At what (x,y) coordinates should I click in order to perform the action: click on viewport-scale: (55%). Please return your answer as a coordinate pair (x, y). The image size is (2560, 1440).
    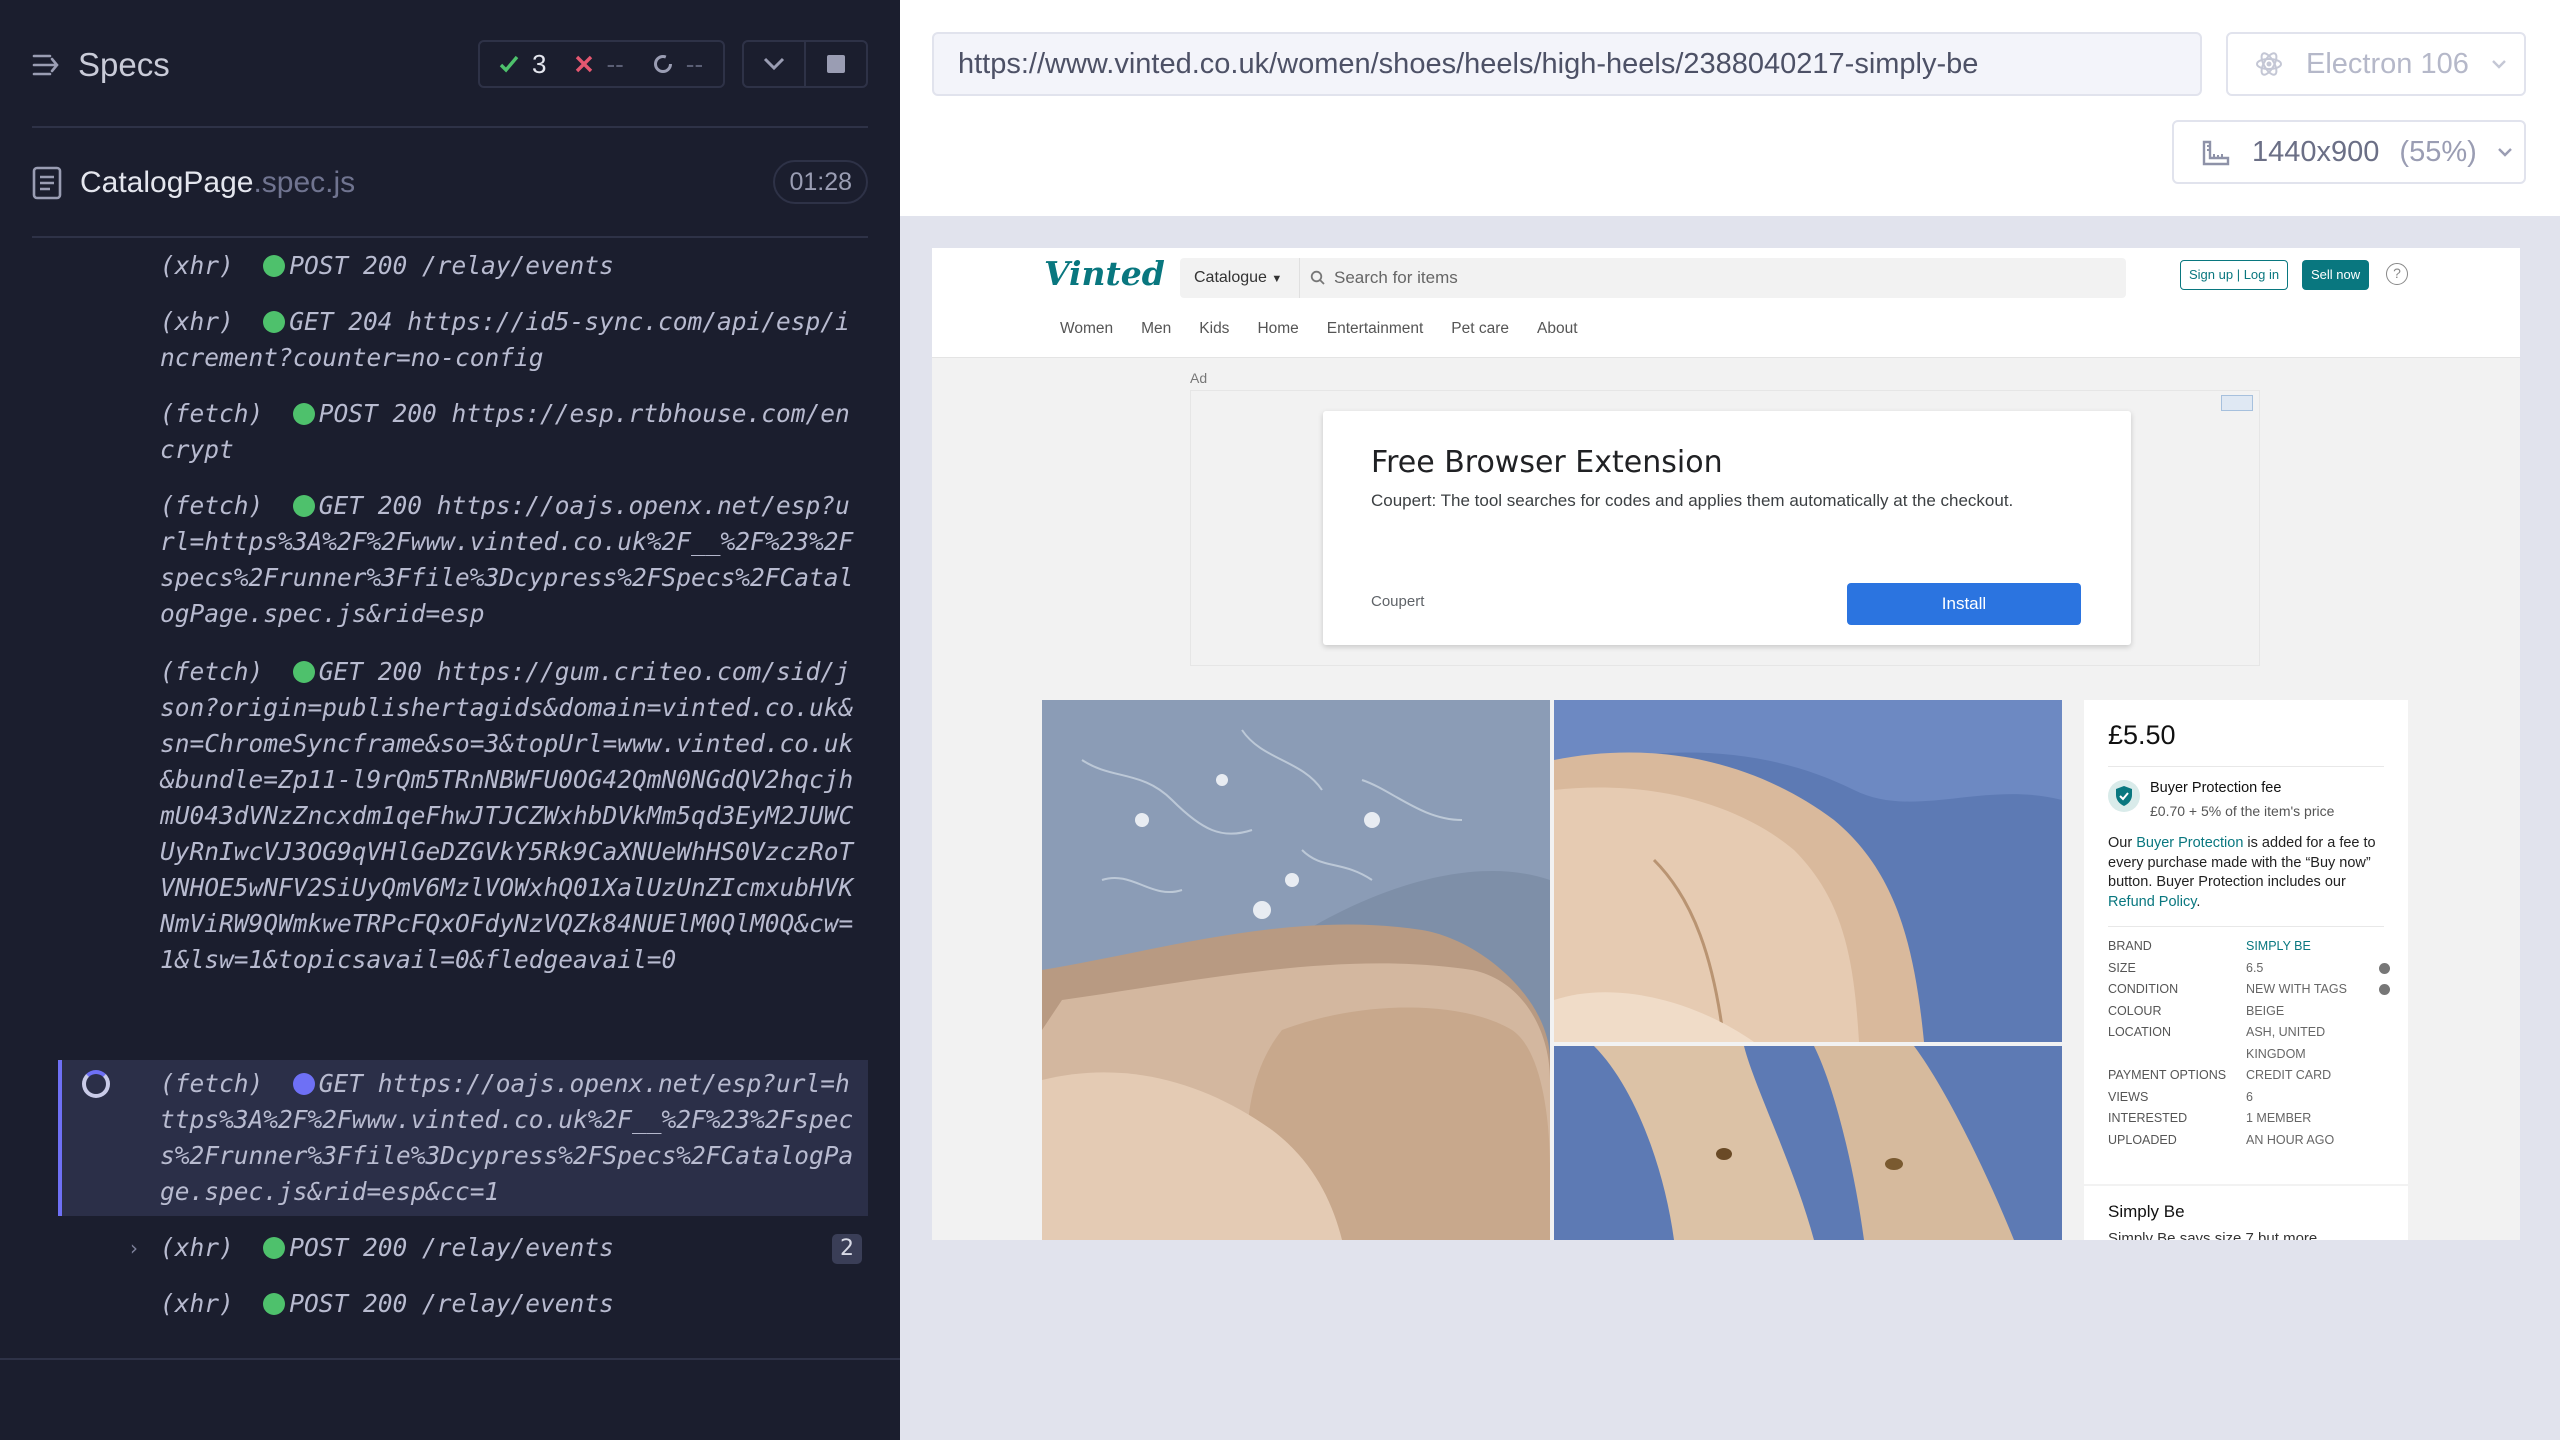
    Looking at the image, I should click on (2438, 151).